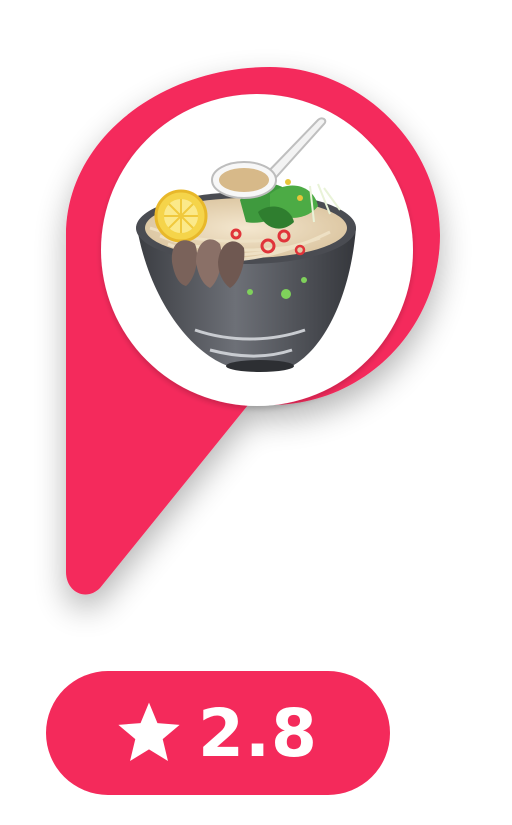  I want to click on rating-badge: 2.8, so click(218, 733).